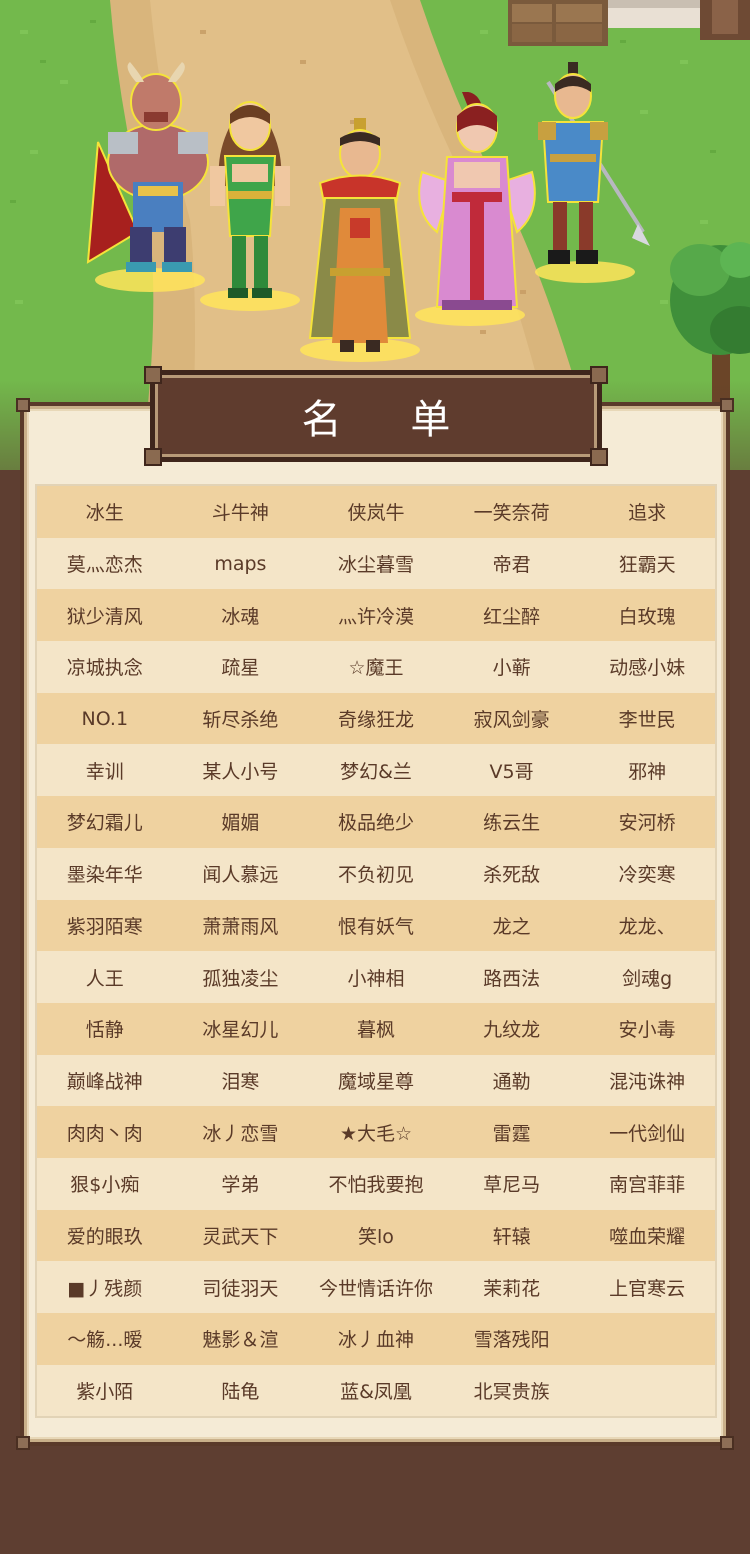 The width and height of the screenshot is (750, 1554). What do you see at coordinates (104, 823) in the screenshot?
I see `player-name-cell: 梦幻霜儿` at bounding box center [104, 823].